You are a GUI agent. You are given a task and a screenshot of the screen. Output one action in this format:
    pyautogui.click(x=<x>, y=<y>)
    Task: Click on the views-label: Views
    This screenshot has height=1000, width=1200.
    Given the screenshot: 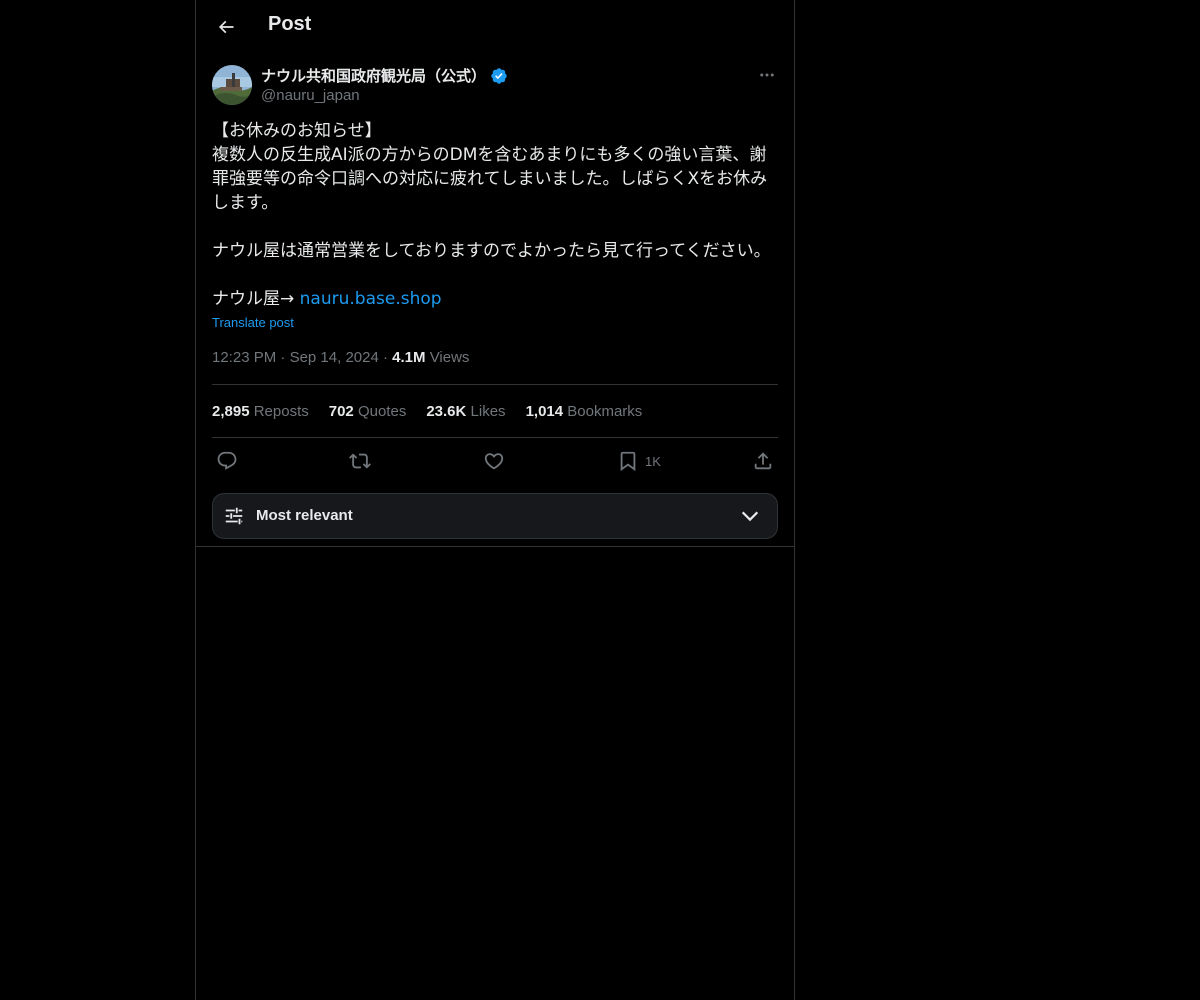 What is the action you would take?
    pyautogui.click(x=449, y=357)
    